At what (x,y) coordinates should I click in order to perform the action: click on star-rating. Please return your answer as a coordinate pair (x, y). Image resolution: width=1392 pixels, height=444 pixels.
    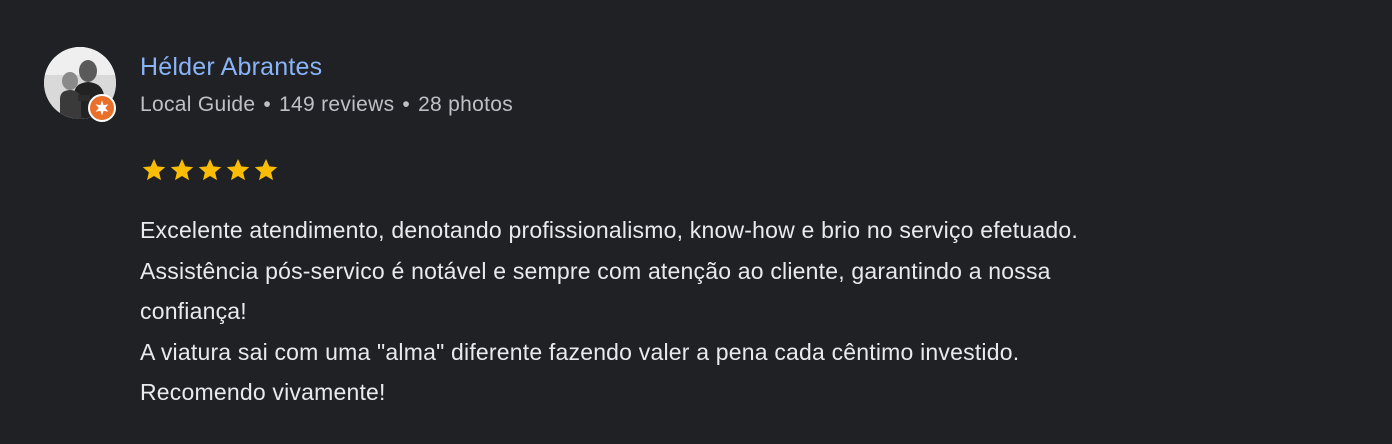
    Looking at the image, I should click on (210, 171).